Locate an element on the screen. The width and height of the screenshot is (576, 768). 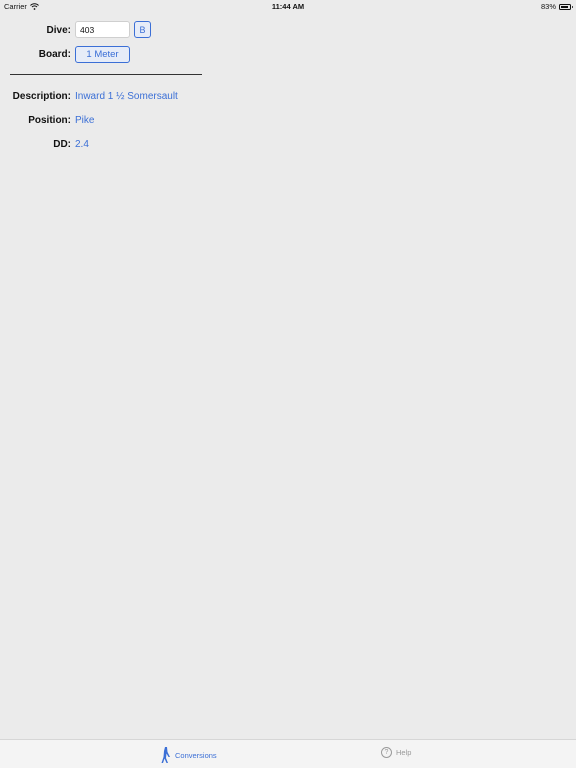
question-circle-icon: ? is located at coordinates (386, 752).